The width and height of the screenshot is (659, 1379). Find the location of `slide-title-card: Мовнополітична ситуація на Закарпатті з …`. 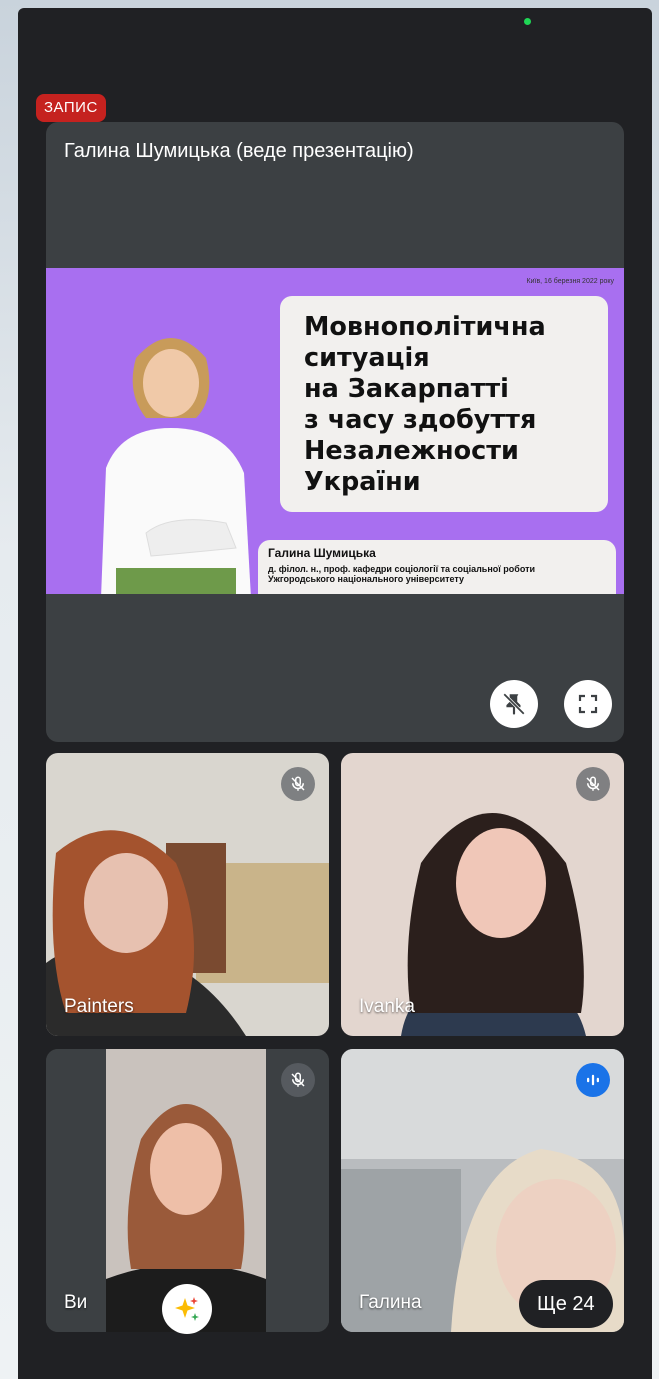

slide-title-card: Мовнополітична ситуація на Закарпатті з … is located at coordinates (444, 404).